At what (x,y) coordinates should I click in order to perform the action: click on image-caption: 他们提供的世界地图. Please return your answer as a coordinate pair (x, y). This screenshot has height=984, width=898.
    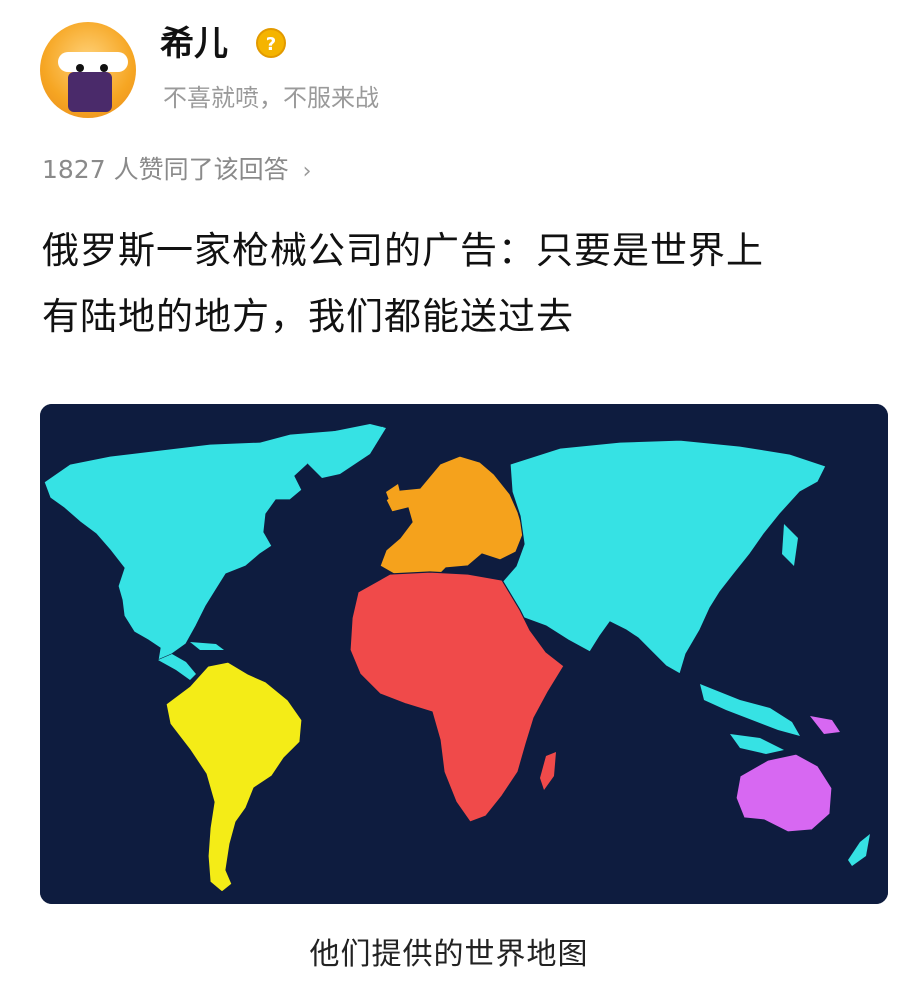
    Looking at the image, I should click on (449, 954).